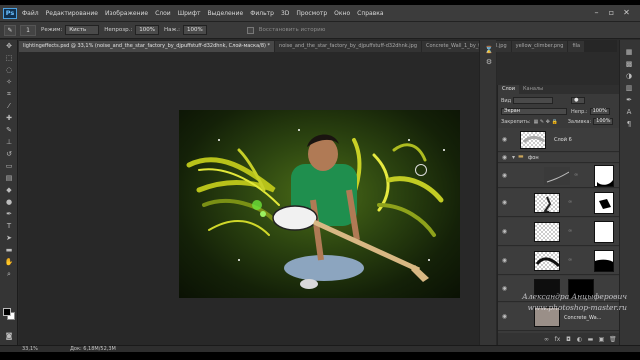  Describe the element at coordinates (626, 12) in the screenshot. I see `close-icon: ✕` at that location.